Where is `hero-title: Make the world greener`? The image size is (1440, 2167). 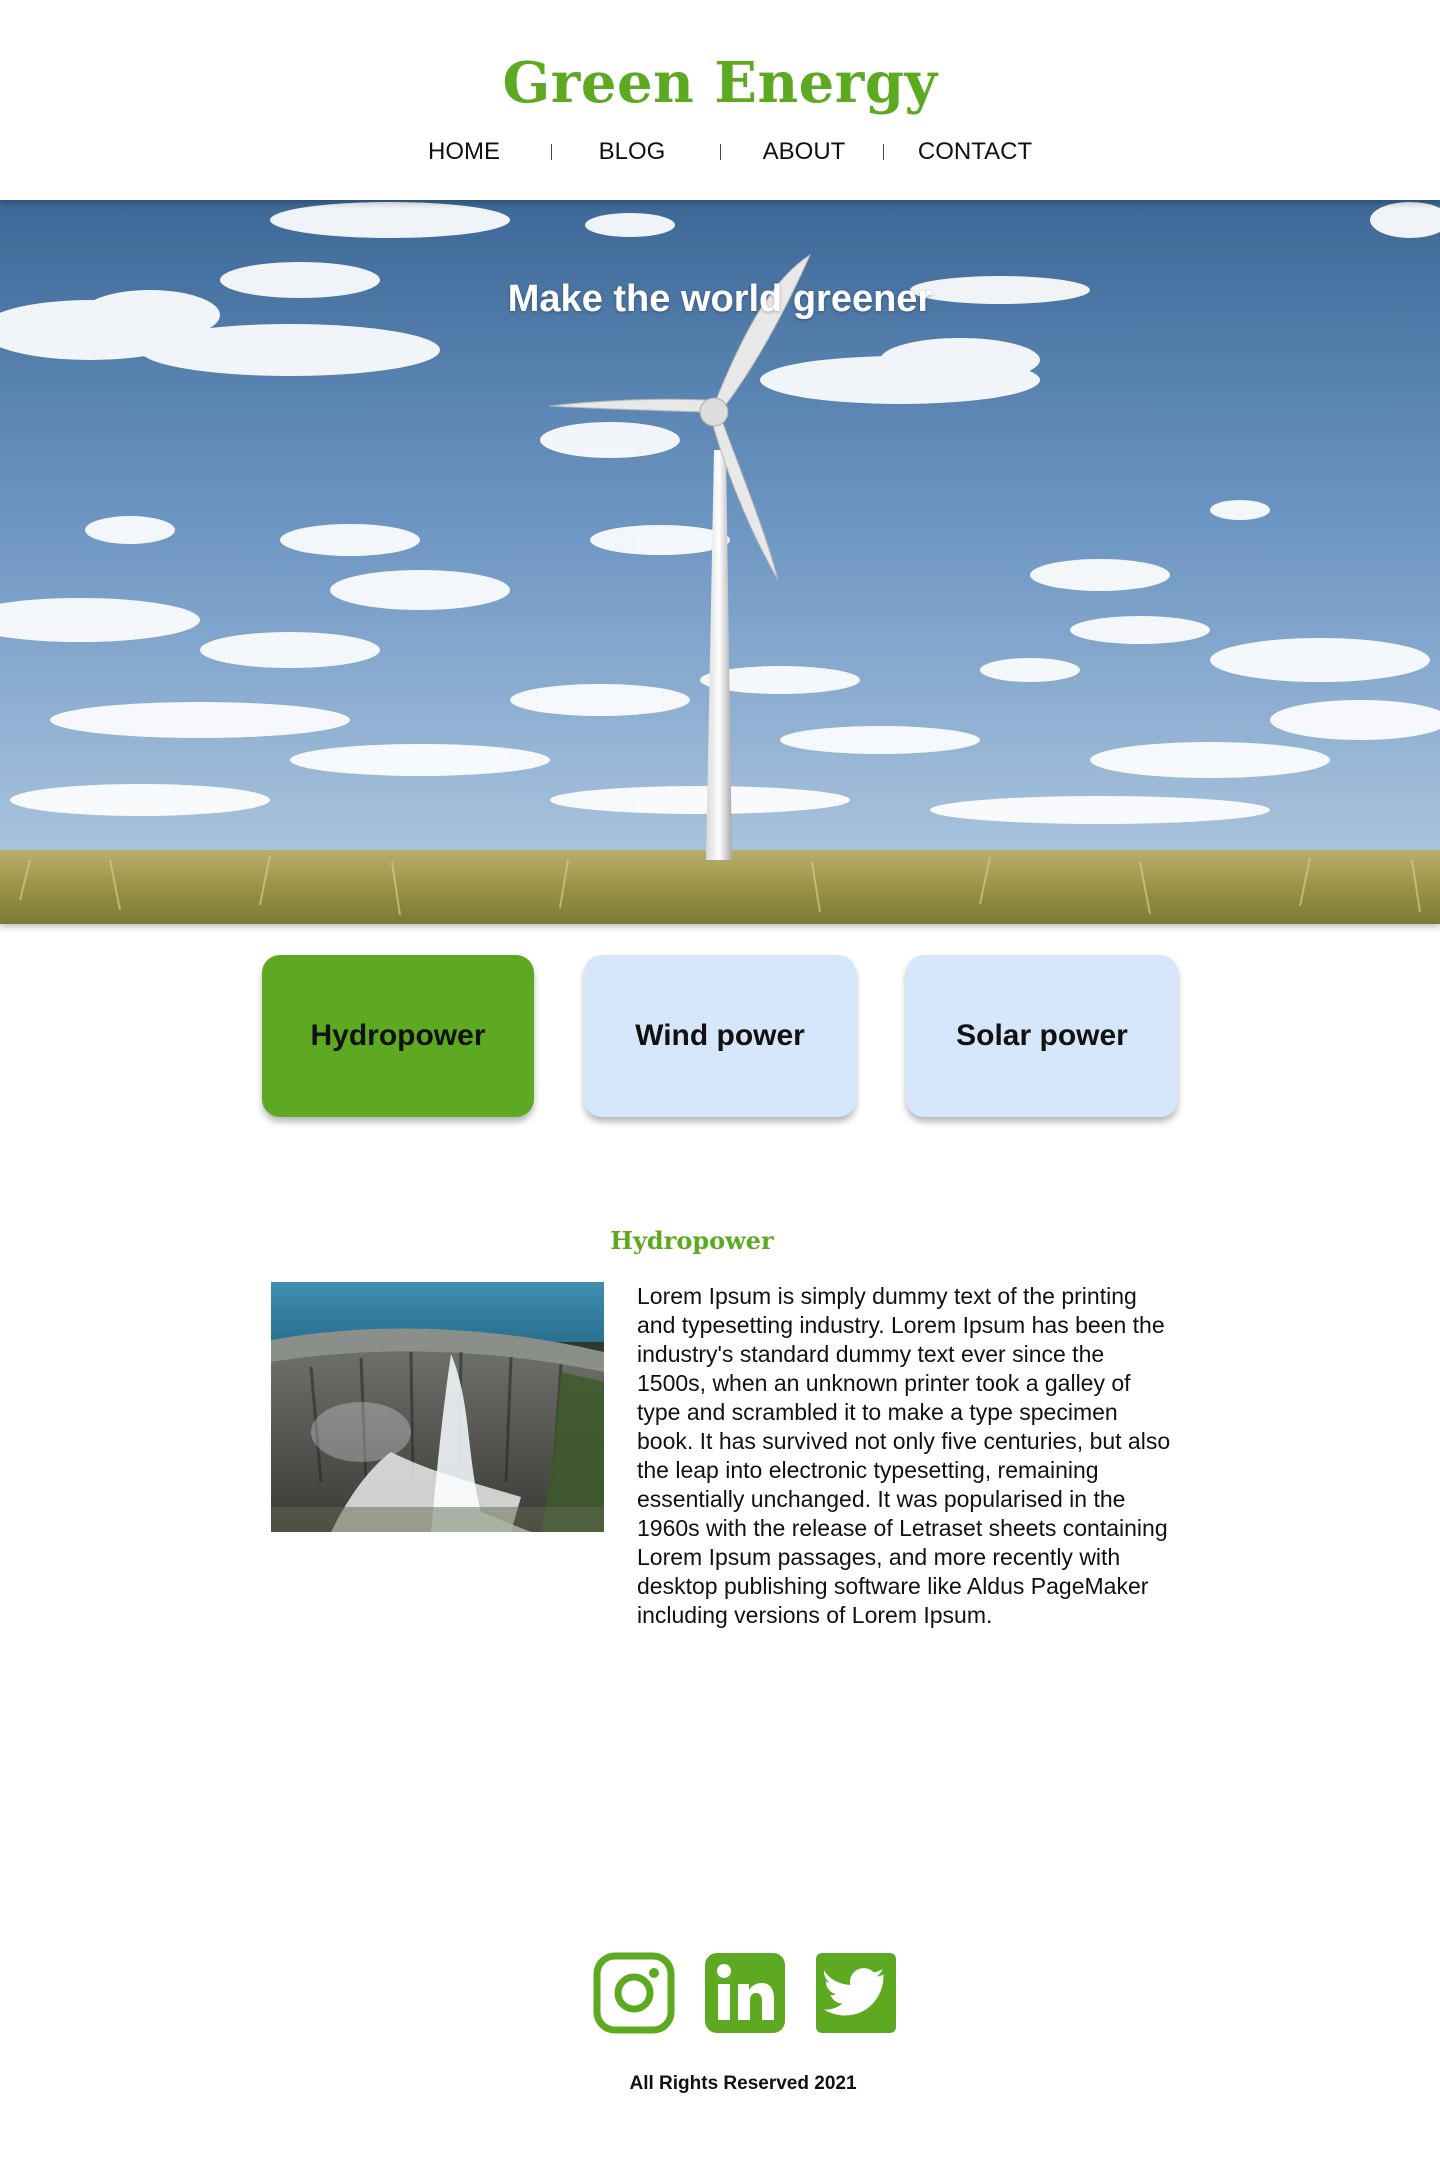 hero-title: Make the world greener is located at coordinates (720, 299).